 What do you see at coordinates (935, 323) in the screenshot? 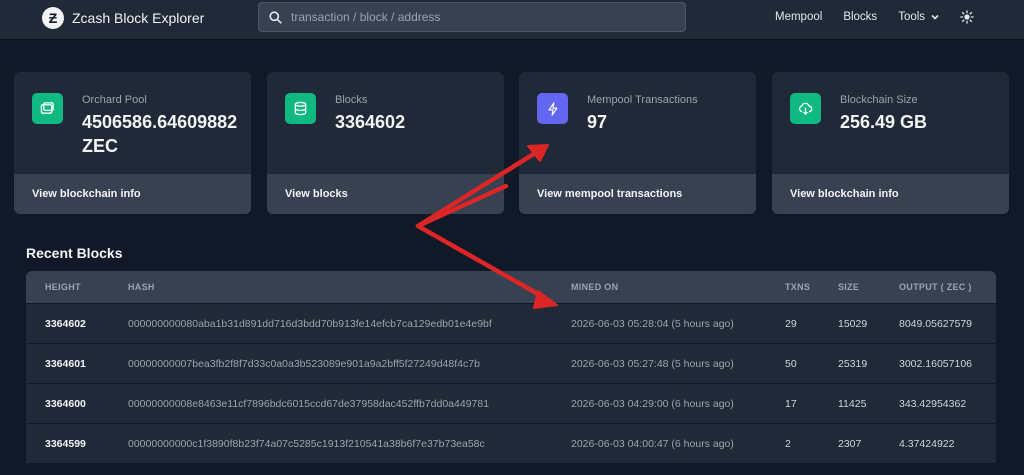
I see `block-output: 8049.05627579` at bounding box center [935, 323].